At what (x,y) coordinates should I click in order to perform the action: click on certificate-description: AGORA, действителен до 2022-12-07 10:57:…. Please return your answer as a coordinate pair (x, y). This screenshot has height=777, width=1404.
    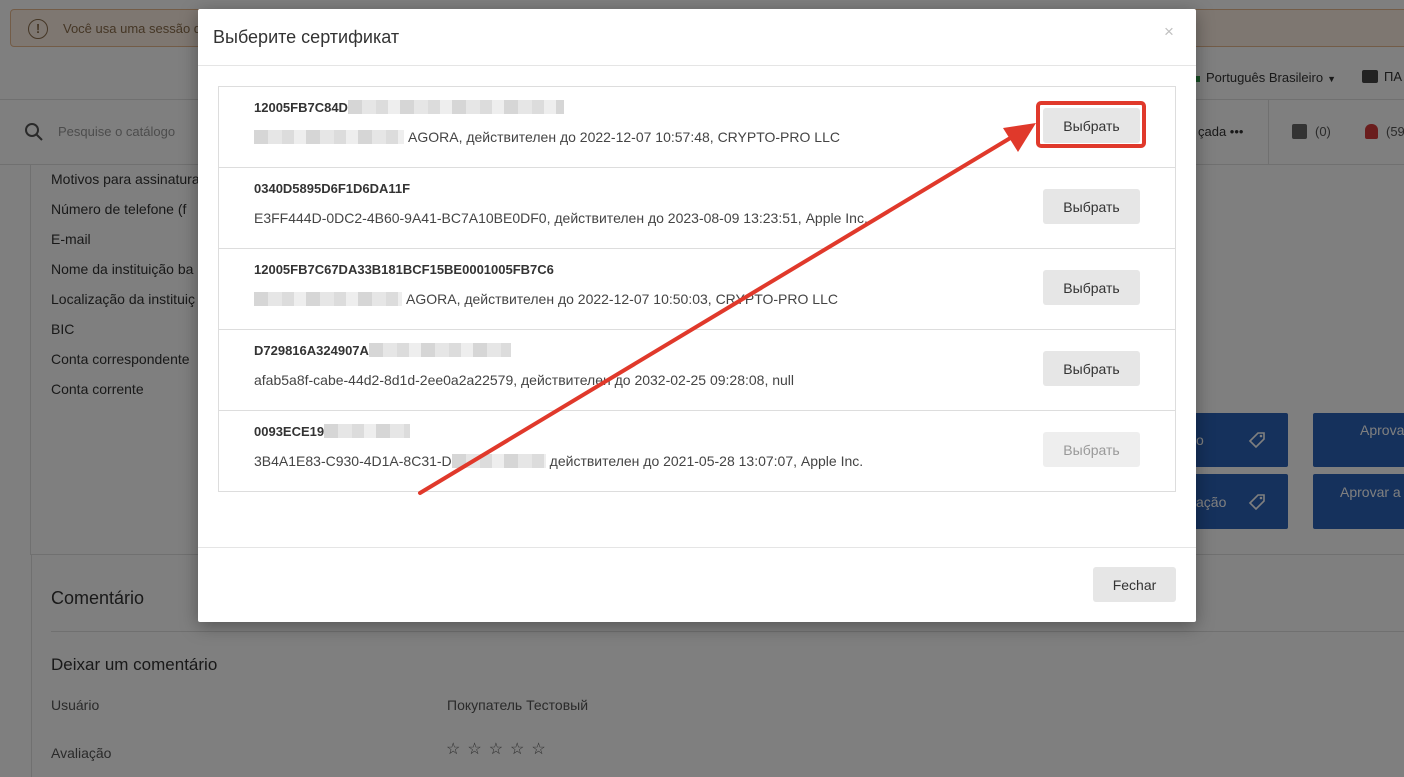
    Looking at the image, I should click on (547, 137).